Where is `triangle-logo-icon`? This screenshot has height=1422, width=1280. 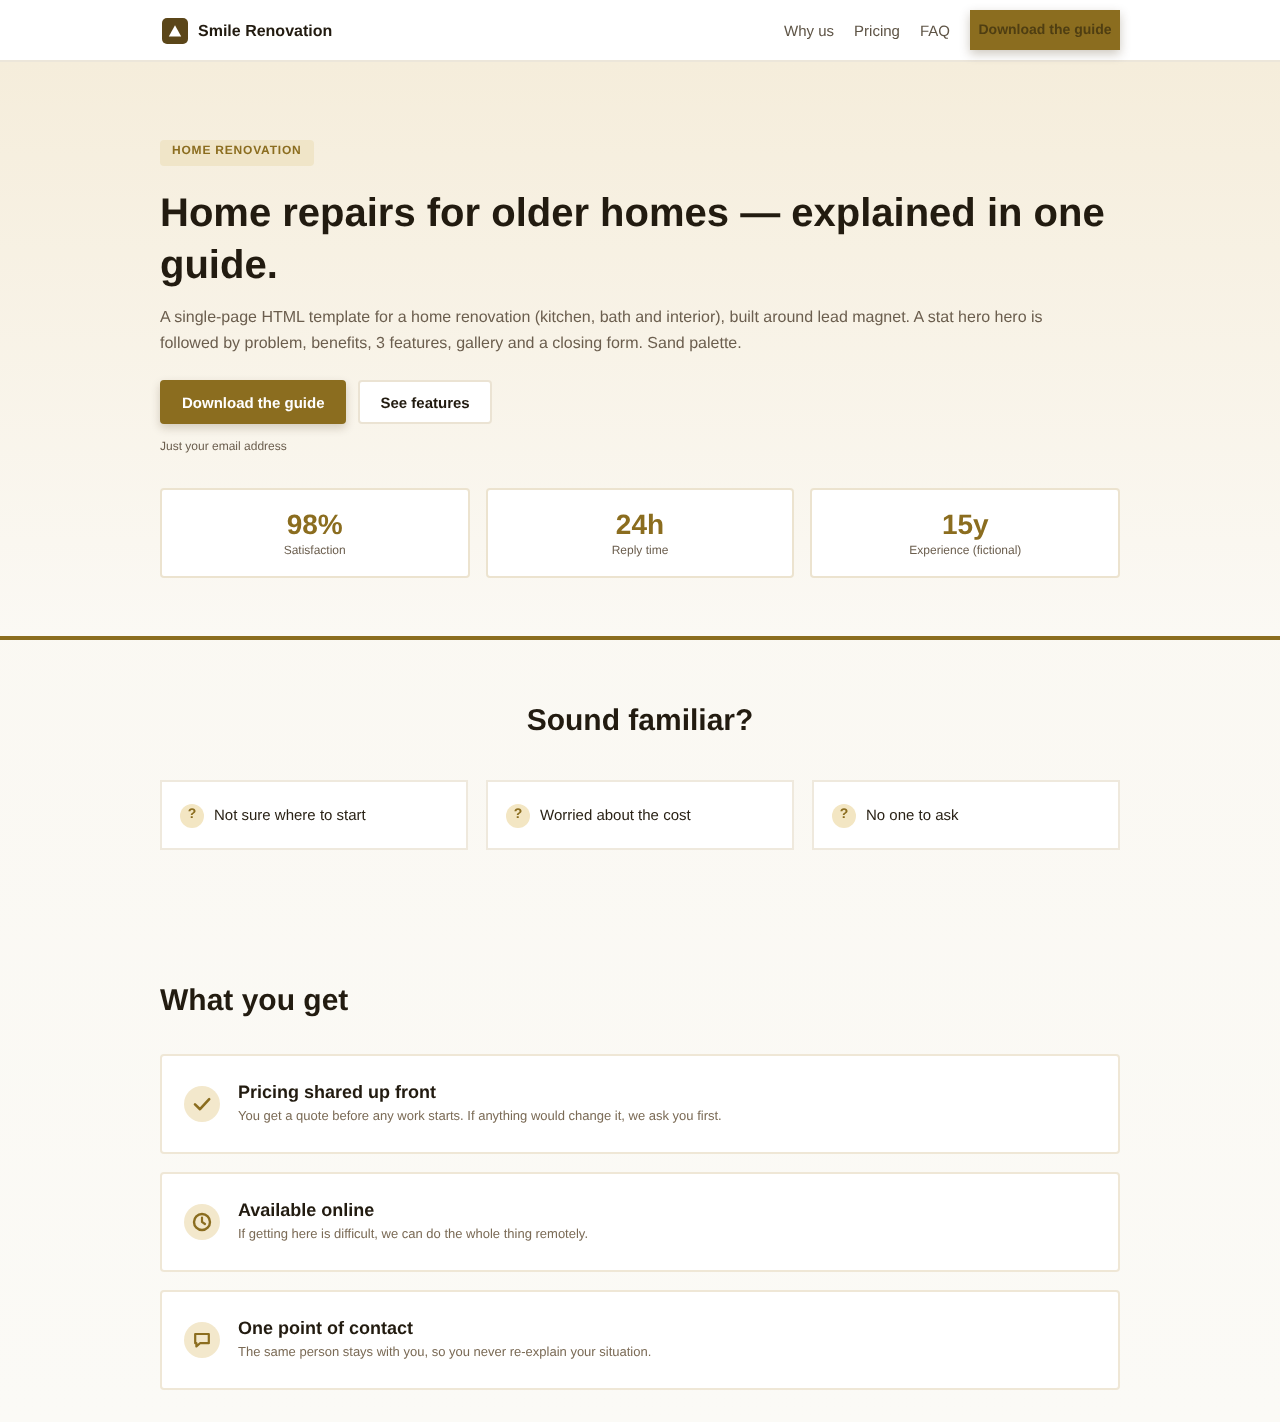 triangle-logo-icon is located at coordinates (175, 30).